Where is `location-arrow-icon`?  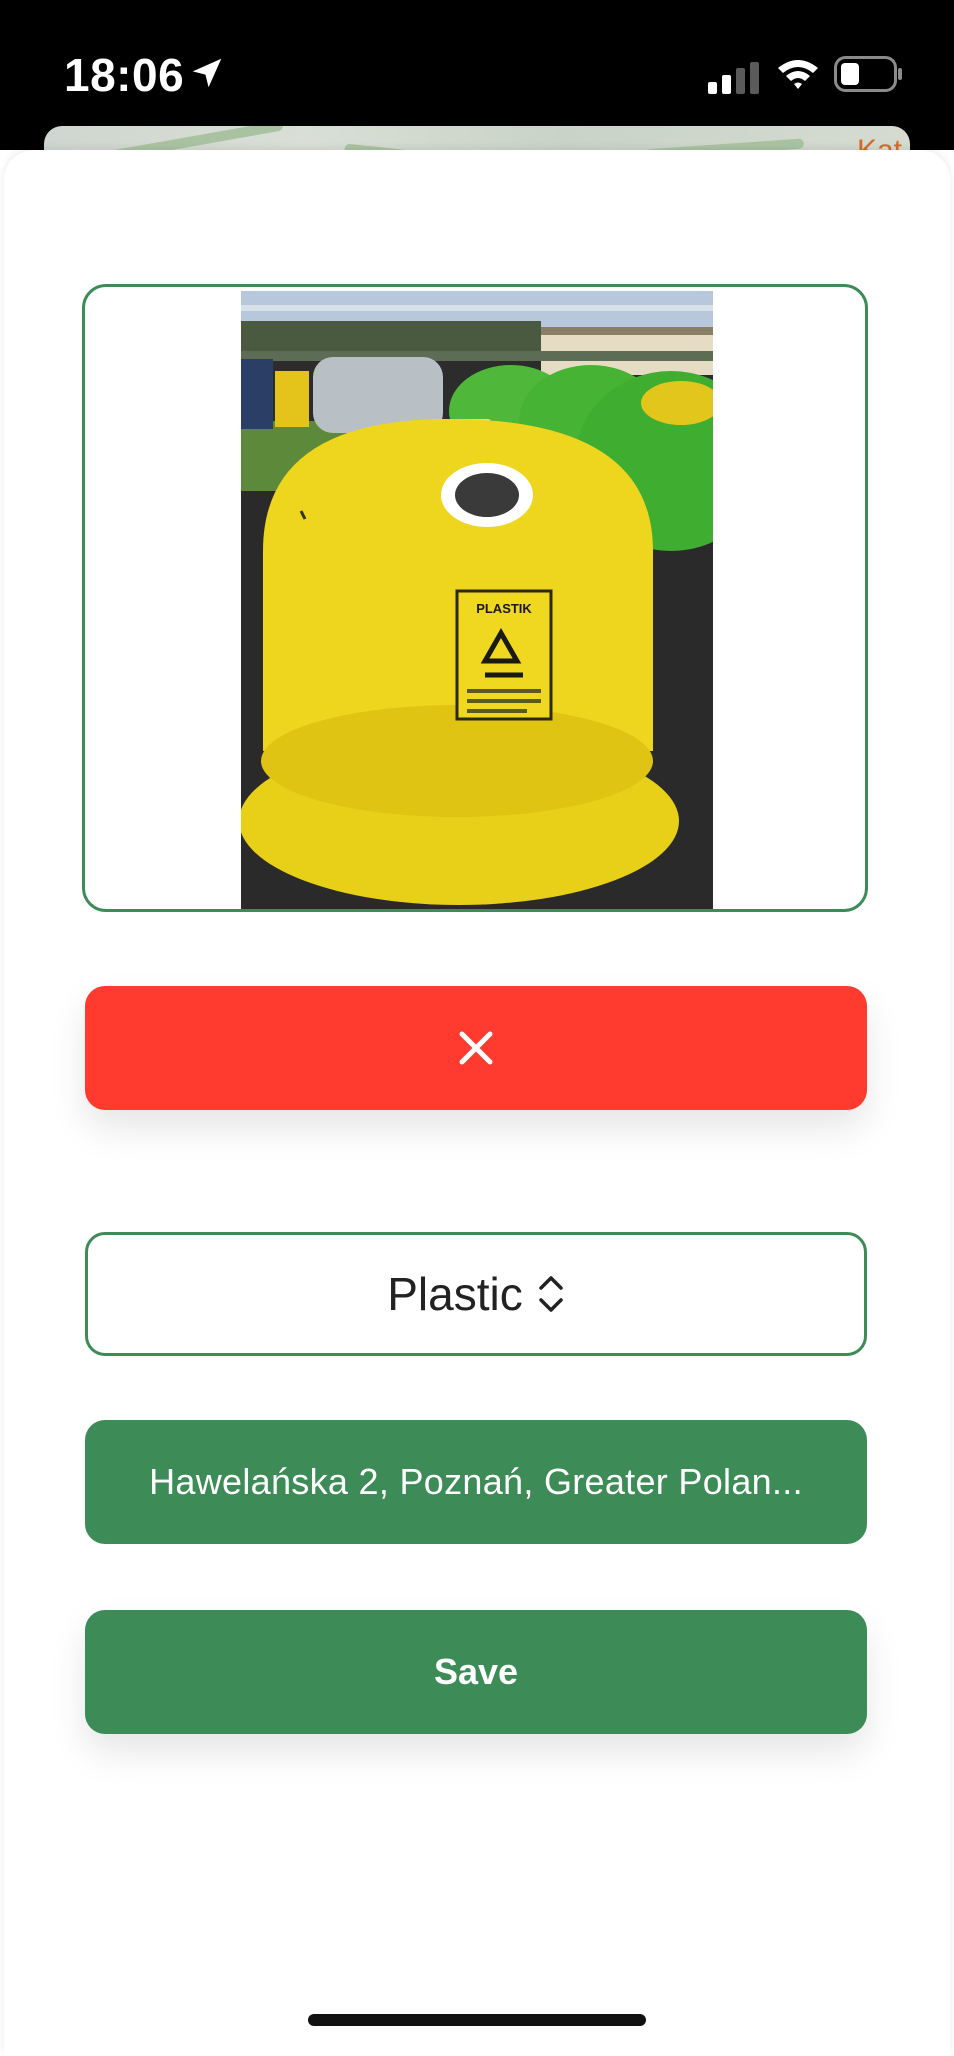 location-arrow-icon is located at coordinates (207, 73).